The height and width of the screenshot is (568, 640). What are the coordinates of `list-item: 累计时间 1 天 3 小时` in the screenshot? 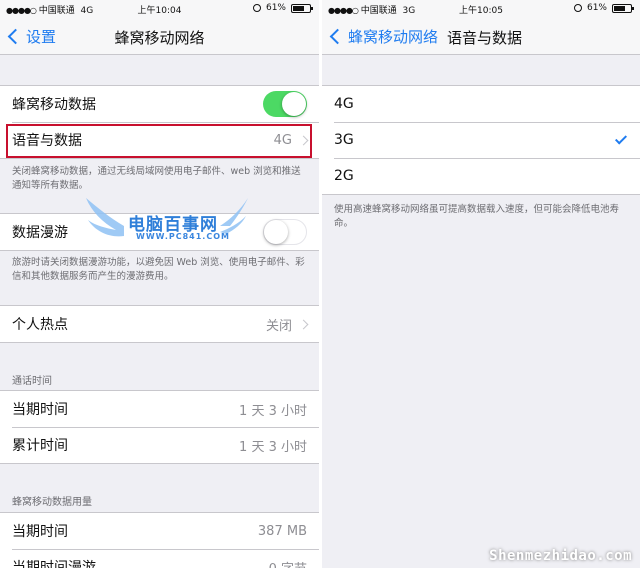 It's located at (159, 445).